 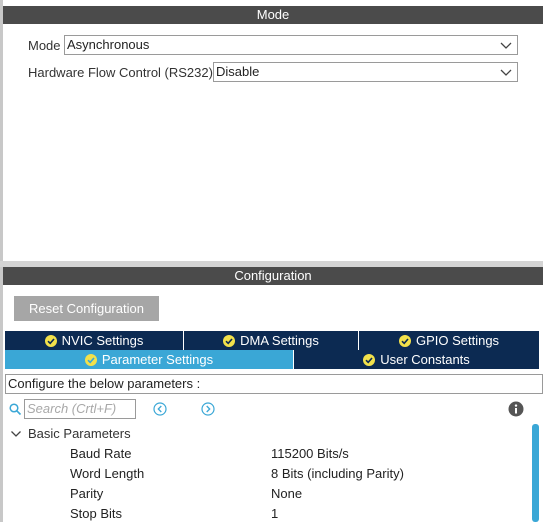 What do you see at coordinates (1, 130) in the screenshot?
I see `mode-panel-border` at bounding box center [1, 130].